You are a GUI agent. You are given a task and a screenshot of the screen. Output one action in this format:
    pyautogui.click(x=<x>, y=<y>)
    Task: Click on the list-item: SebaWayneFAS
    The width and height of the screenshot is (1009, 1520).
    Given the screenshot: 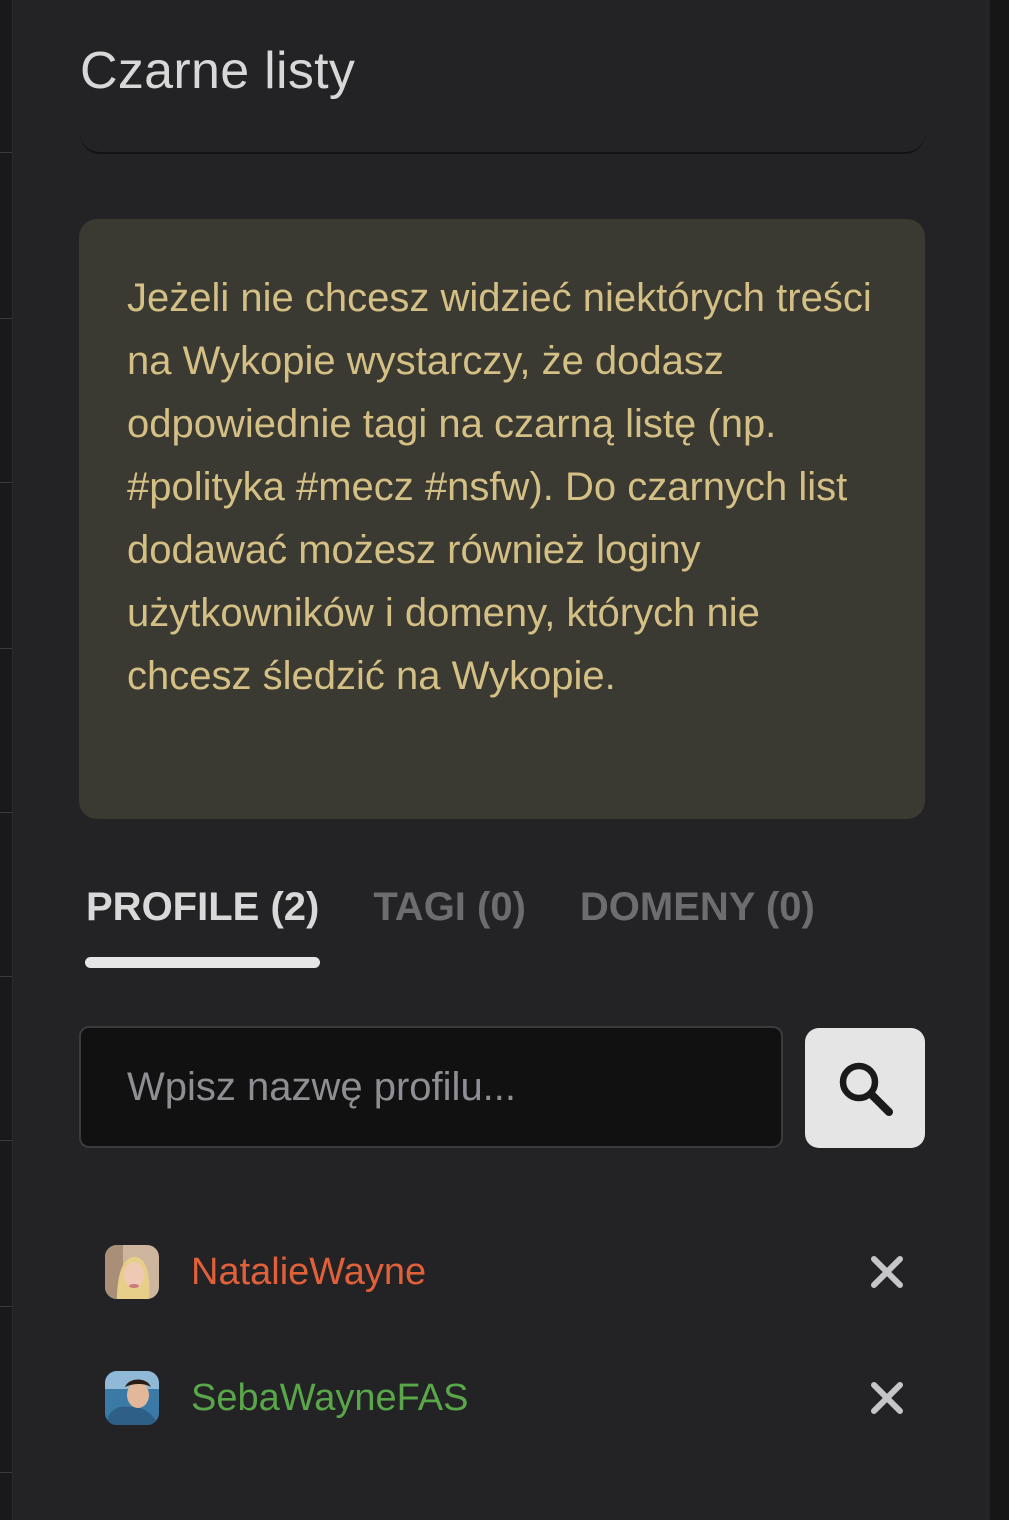 What is the action you would take?
    pyautogui.click(x=505, y=1398)
    